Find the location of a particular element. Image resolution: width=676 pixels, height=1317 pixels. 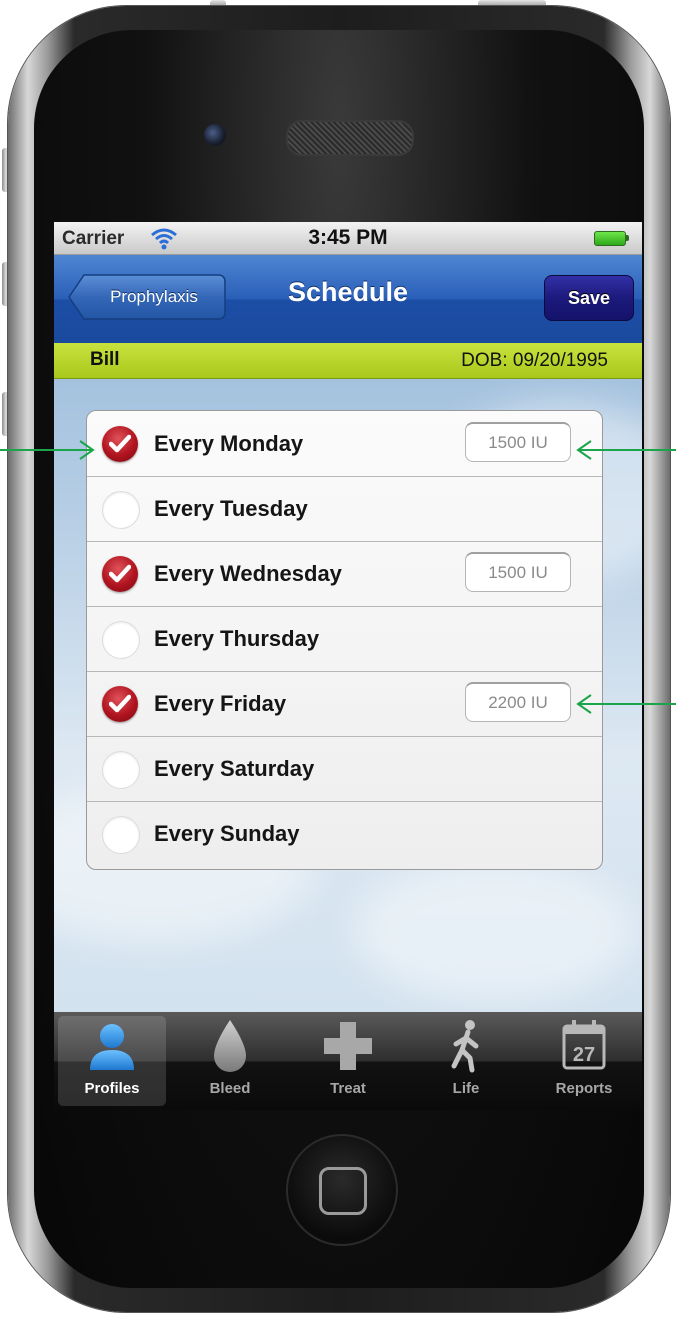

schedule-row-saturday: Every Saturday is located at coordinates (344, 769).